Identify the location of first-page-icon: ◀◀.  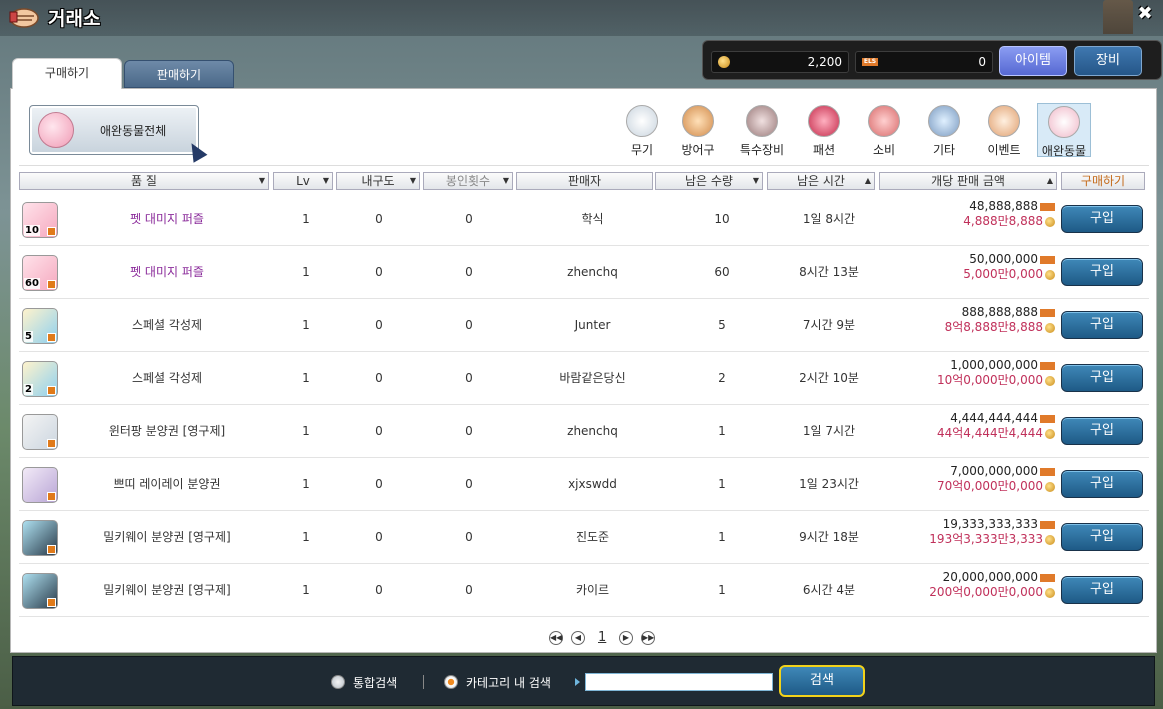
(556, 638).